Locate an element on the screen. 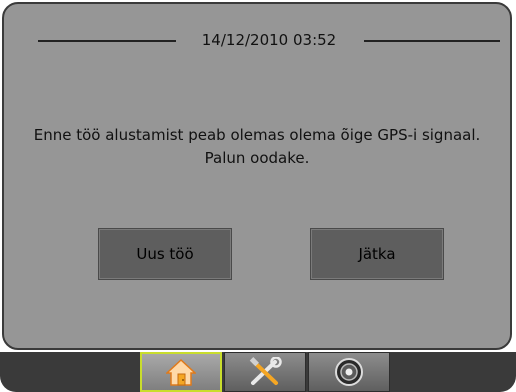 Image resolution: width=516 pixels, height=392 pixels. tab-home is located at coordinates (181, 372).